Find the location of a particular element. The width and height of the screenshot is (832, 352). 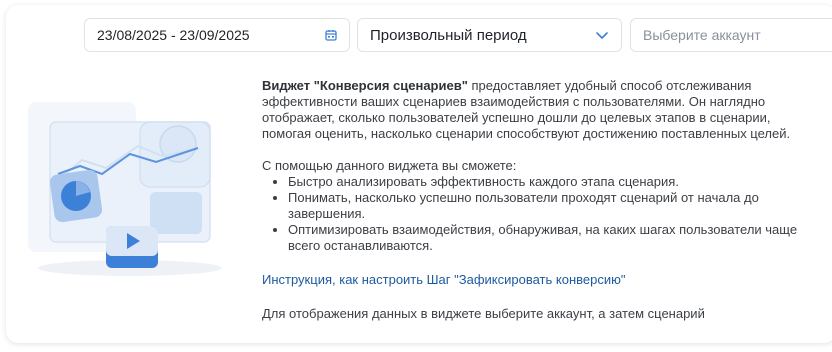

date-range-value: 23/08/2025 - 23/09/2025 is located at coordinates (173, 35).